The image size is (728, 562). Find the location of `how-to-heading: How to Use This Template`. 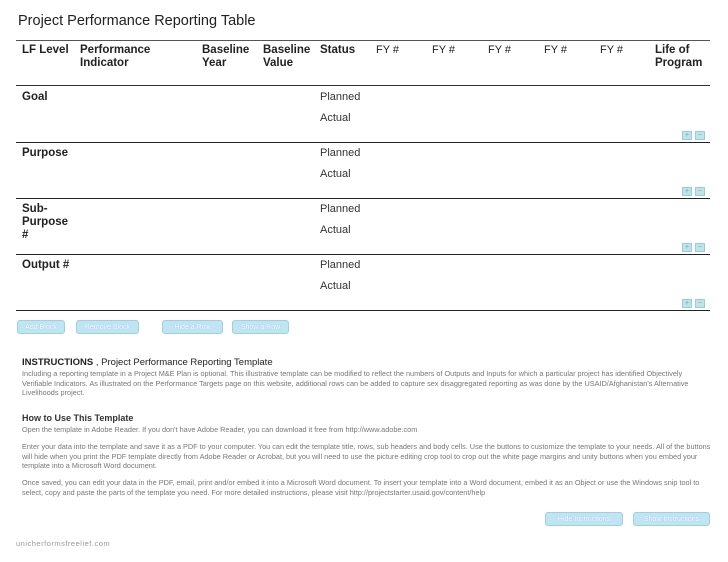

how-to-heading: How to Use This Template is located at coordinates (78, 418).